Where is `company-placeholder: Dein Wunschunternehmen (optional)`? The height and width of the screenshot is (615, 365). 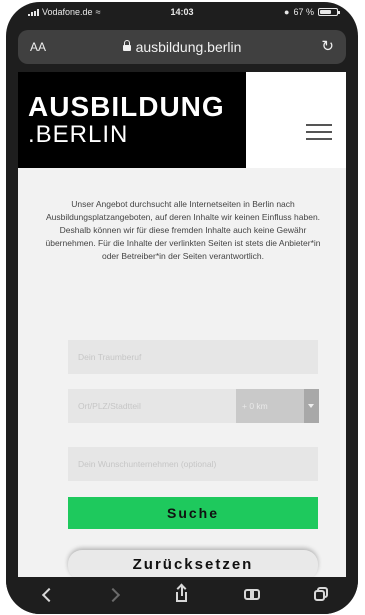
company-placeholder: Dein Wunschunternehmen (optional) is located at coordinates (147, 464).